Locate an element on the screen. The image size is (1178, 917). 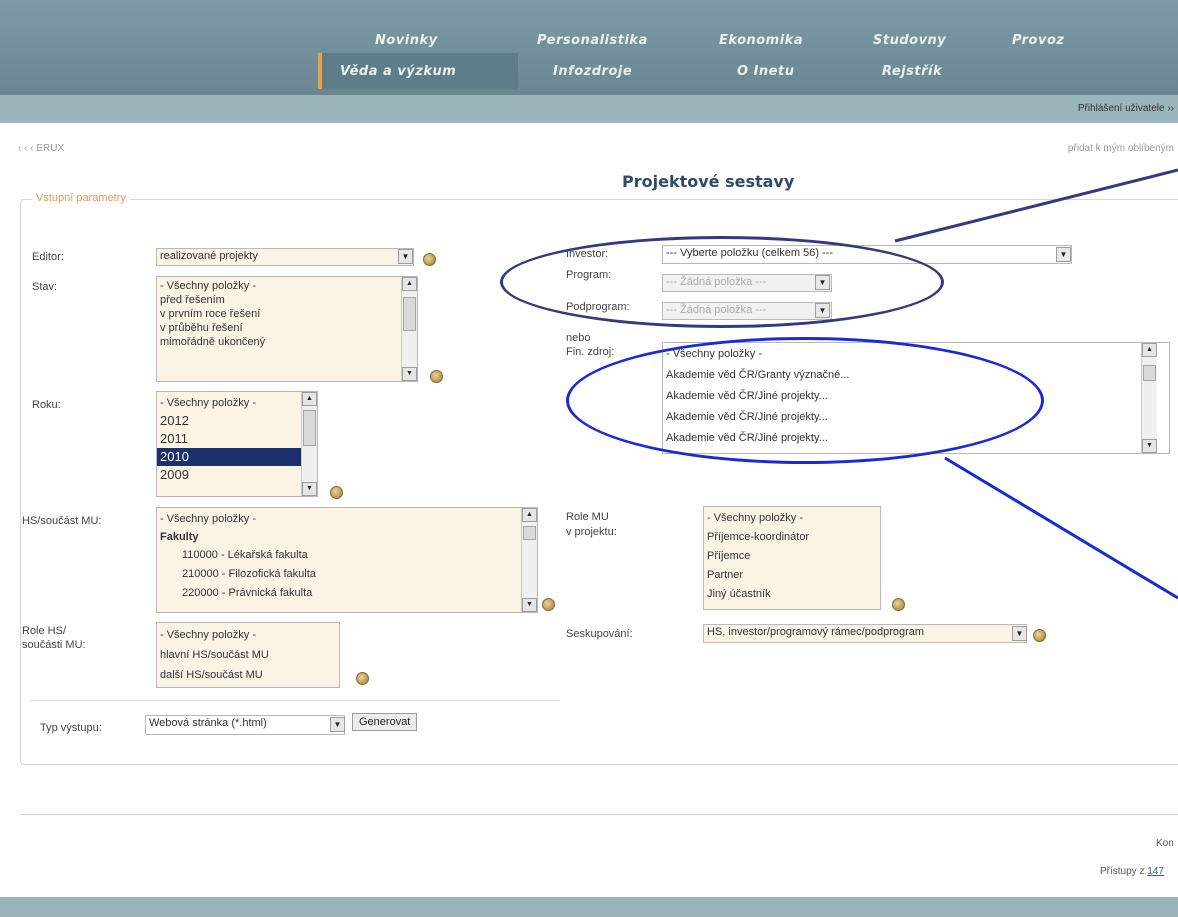
annotation-arrows is located at coordinates (1036, 384).